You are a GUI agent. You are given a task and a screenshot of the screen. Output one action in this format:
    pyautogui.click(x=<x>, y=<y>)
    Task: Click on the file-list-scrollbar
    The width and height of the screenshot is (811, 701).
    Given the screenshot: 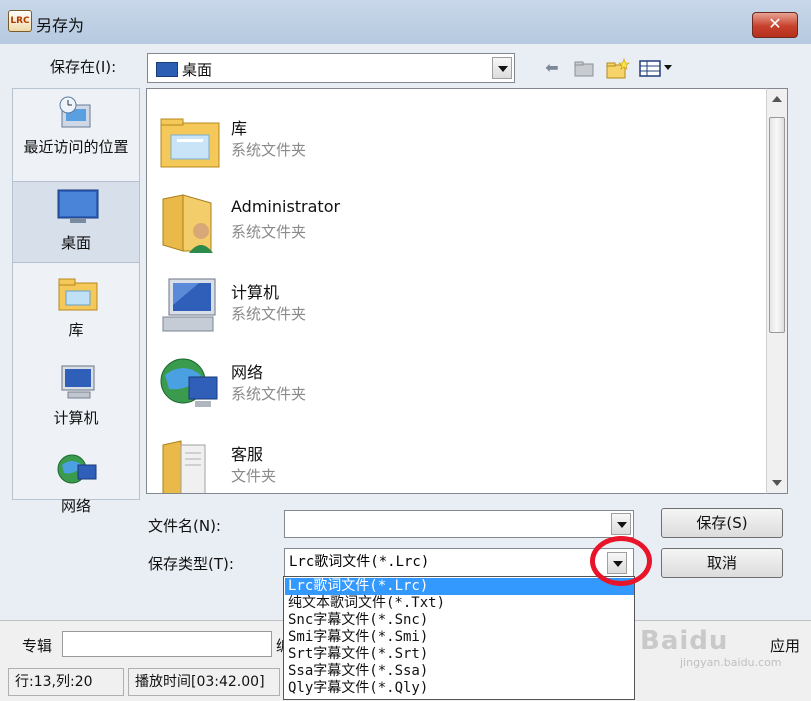 What is the action you would take?
    pyautogui.click(x=777, y=291)
    